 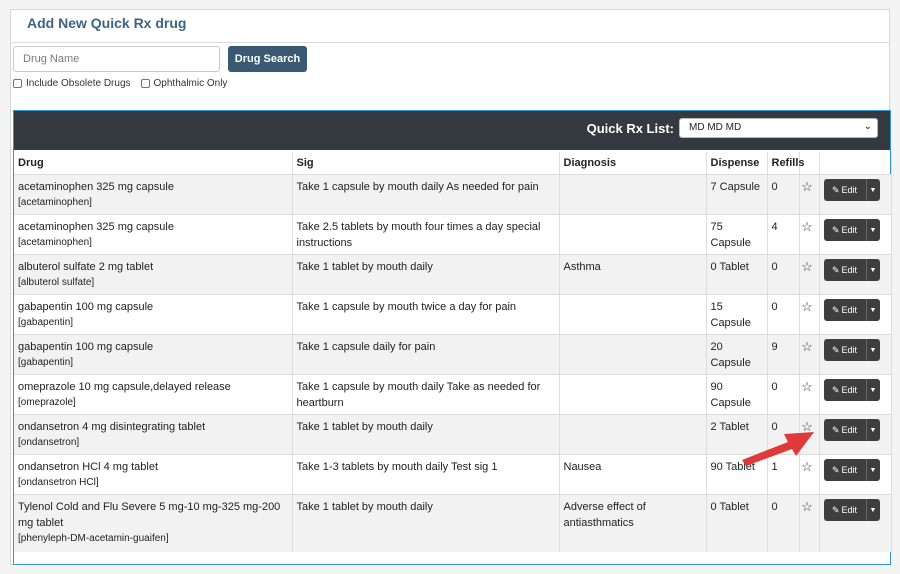 I want to click on diagnosis-cell: Nausea, so click(x=633, y=474).